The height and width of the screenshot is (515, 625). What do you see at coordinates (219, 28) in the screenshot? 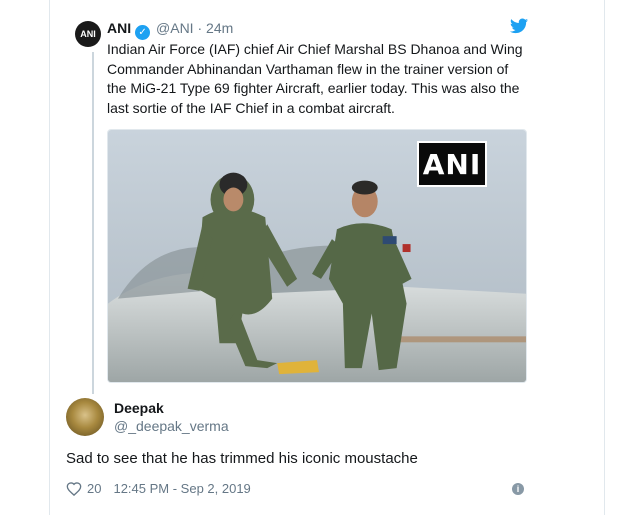
I see `tweet-time: 24m` at bounding box center [219, 28].